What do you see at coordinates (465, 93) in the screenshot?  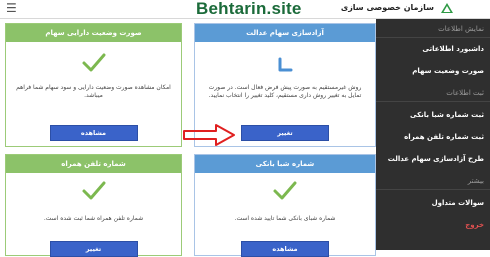 I see `sidebar-section-register: ثبت اطلاعات` at bounding box center [465, 93].